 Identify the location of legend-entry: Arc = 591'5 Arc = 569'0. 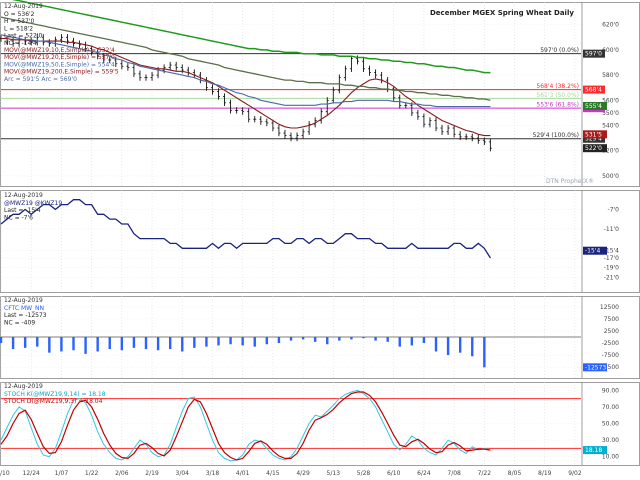
(40, 79).